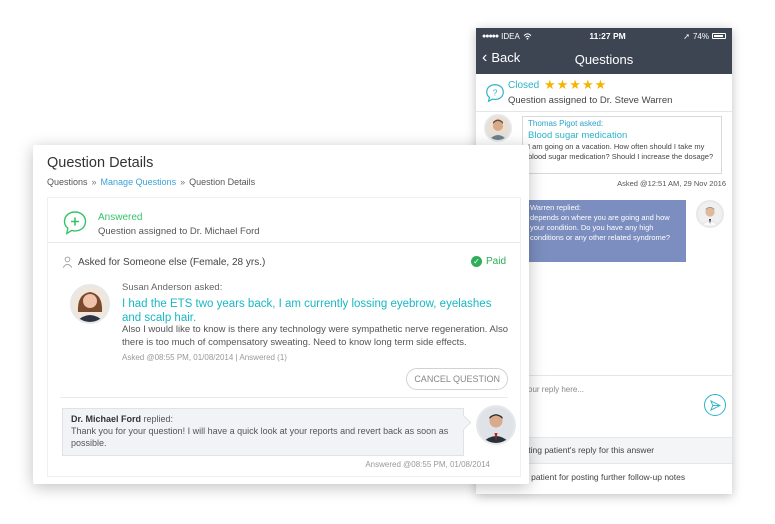 This screenshot has width=775, height=524. I want to click on reply-name: Warren replied:, so click(555, 207).